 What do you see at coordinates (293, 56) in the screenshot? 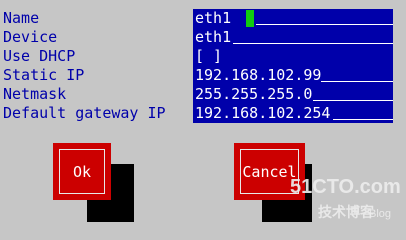
I see `dhcp-checkbox: [ ]` at bounding box center [293, 56].